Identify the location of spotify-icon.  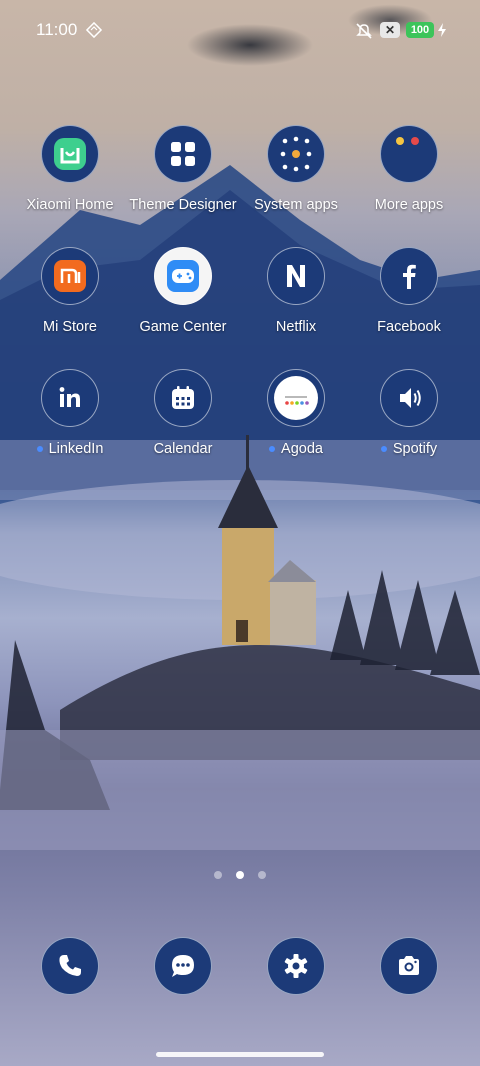
(410, 398).